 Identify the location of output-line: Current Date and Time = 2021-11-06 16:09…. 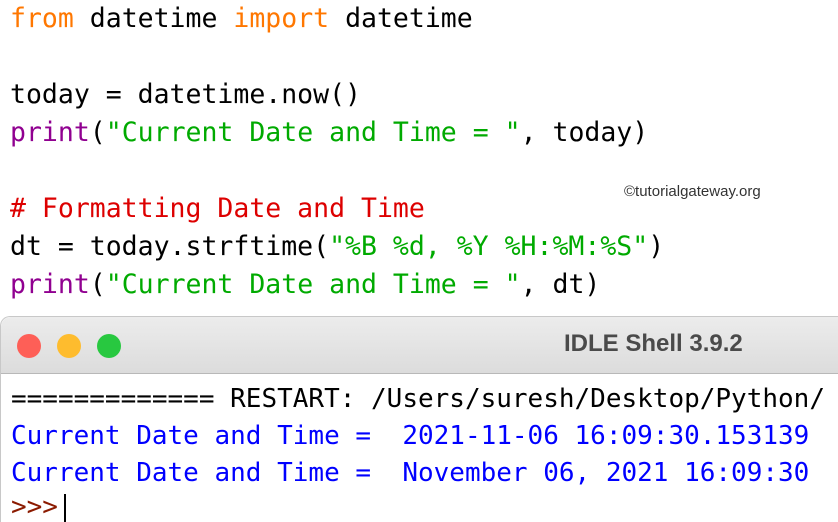
(410, 436).